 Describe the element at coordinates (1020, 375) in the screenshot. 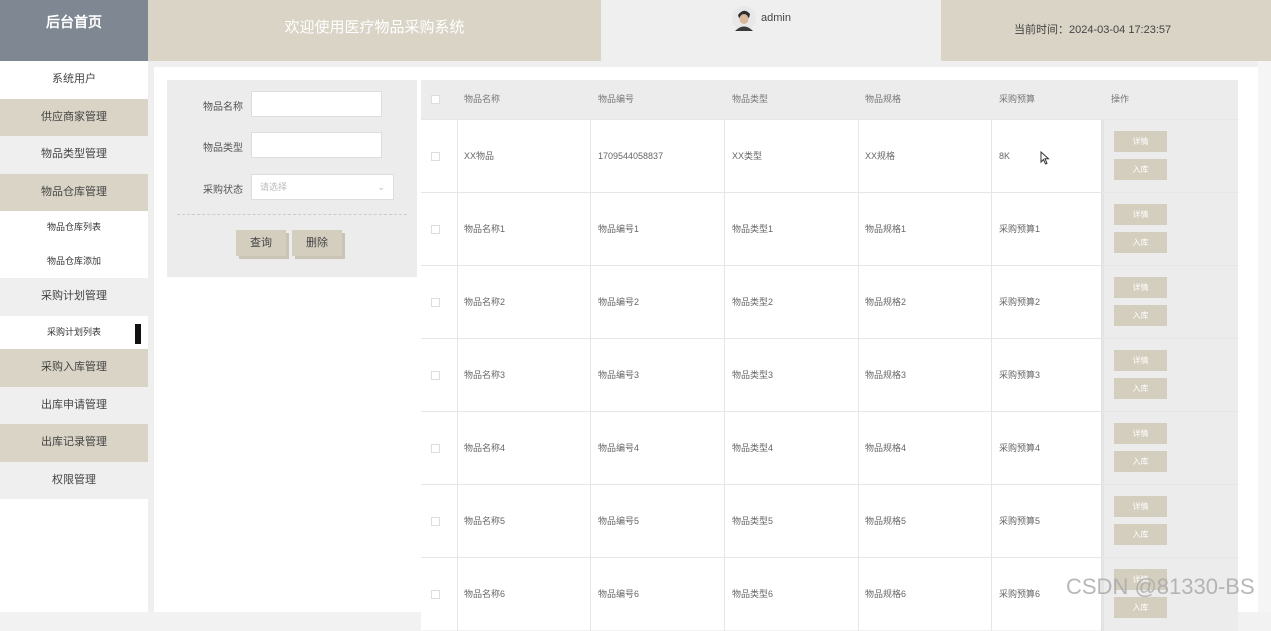

I see `cell-budget: 采购预算3` at that location.